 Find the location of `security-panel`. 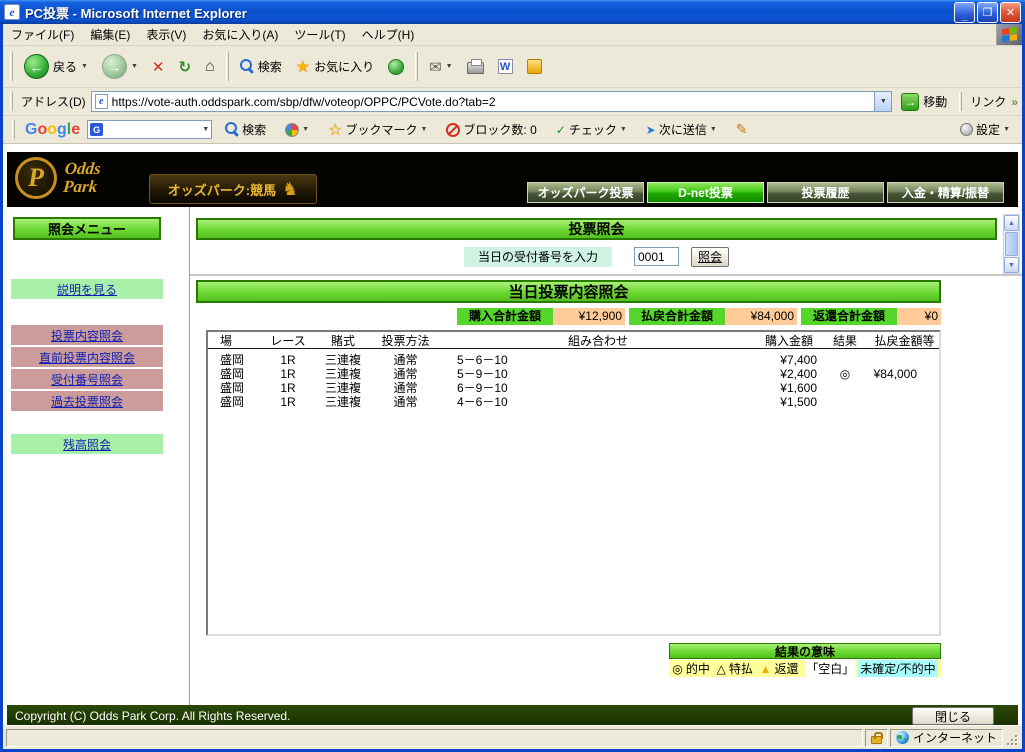

security-panel is located at coordinates (876, 737).